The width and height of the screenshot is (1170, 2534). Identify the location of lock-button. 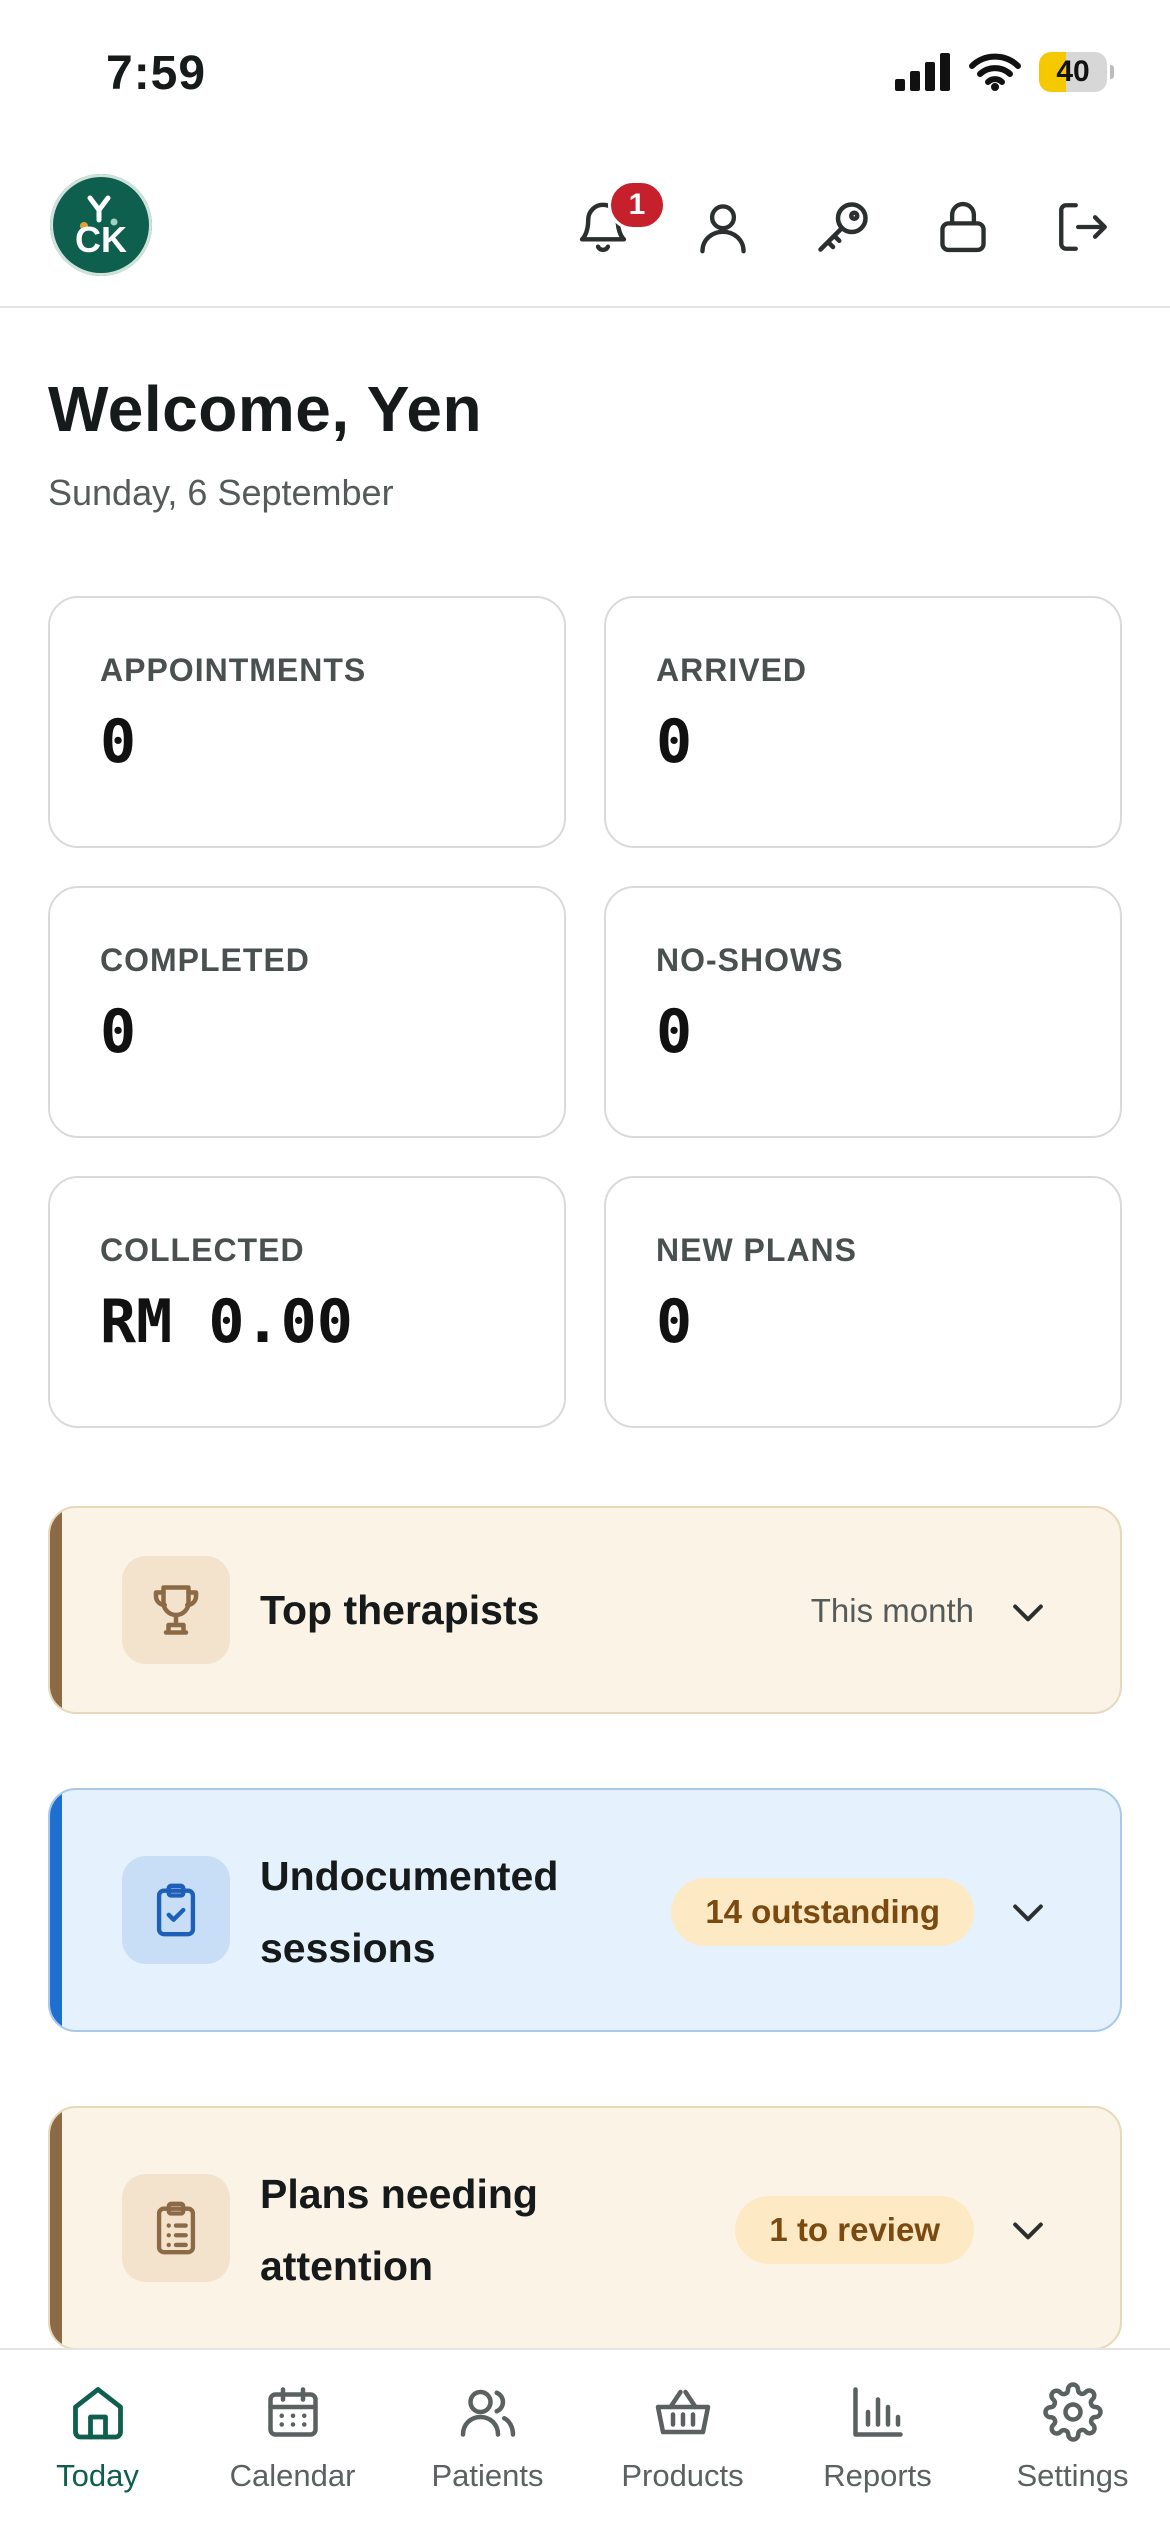
(963, 227).